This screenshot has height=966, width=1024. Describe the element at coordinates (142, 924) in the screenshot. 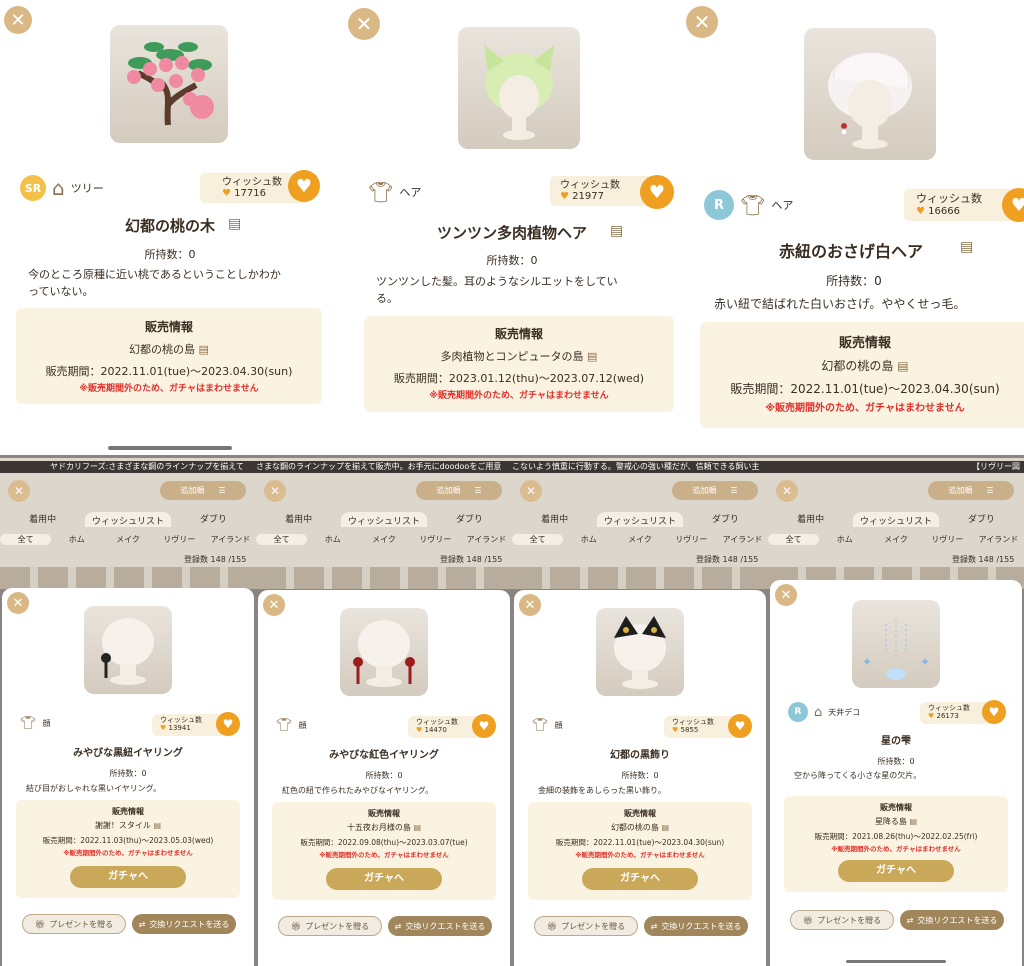

I see `trade-icon: ⇄` at that location.